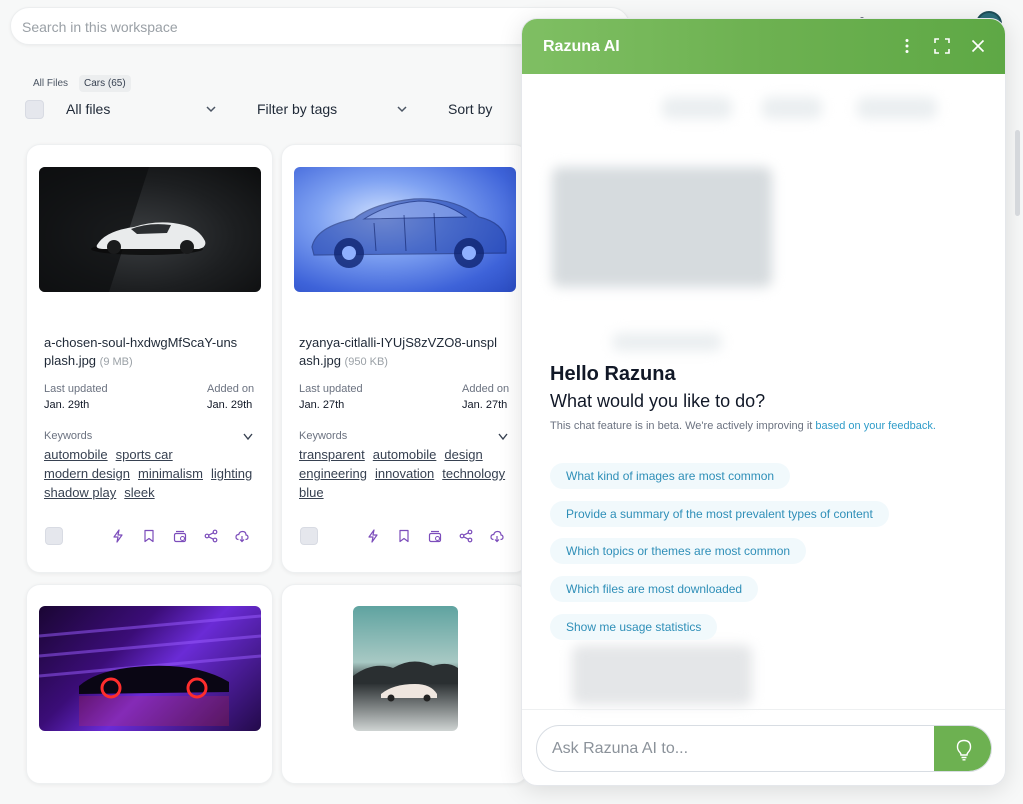 The image size is (1023, 804). I want to click on select-all-checkbox, so click(34, 109).